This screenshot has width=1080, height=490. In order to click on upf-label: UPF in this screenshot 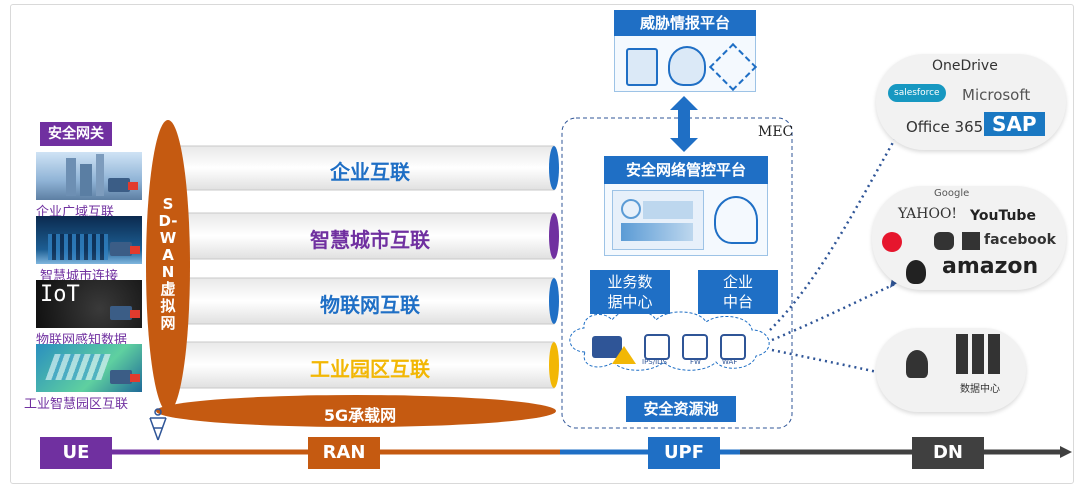, I will do `click(684, 453)`.